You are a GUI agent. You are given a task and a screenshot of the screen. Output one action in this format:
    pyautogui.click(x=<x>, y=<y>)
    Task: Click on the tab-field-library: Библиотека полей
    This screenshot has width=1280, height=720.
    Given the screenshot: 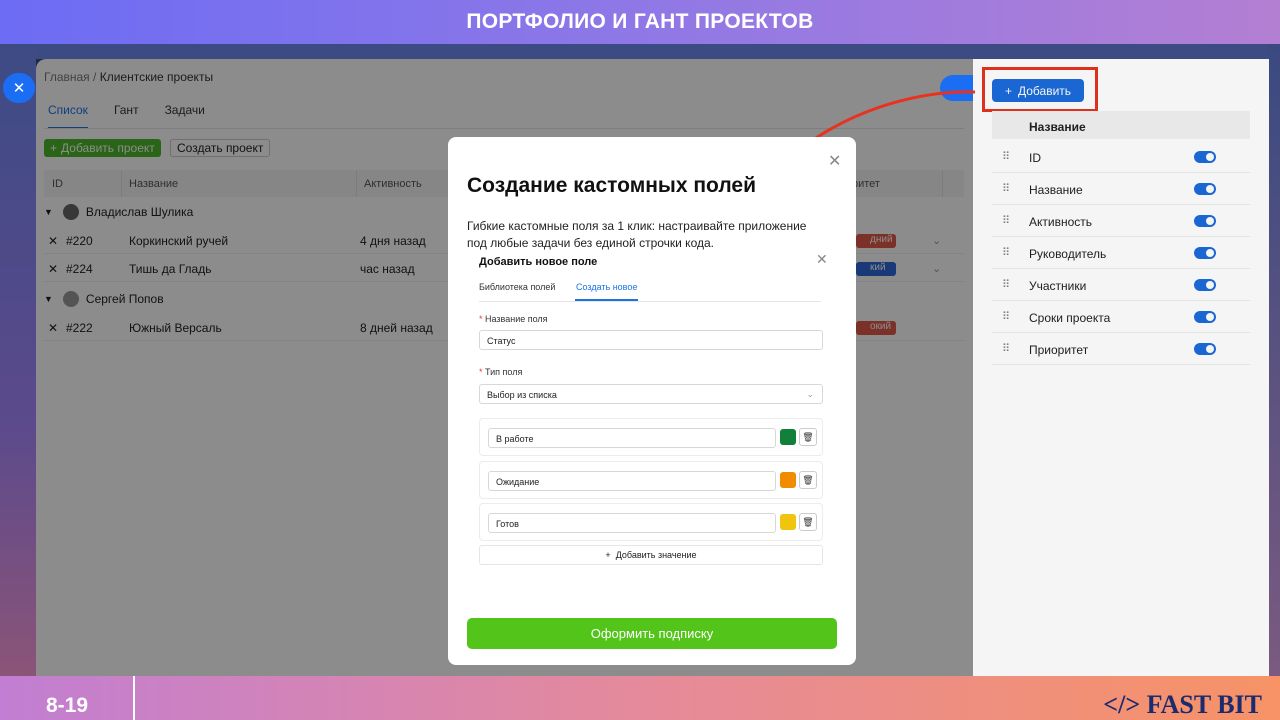 What is the action you would take?
    pyautogui.click(x=517, y=287)
    